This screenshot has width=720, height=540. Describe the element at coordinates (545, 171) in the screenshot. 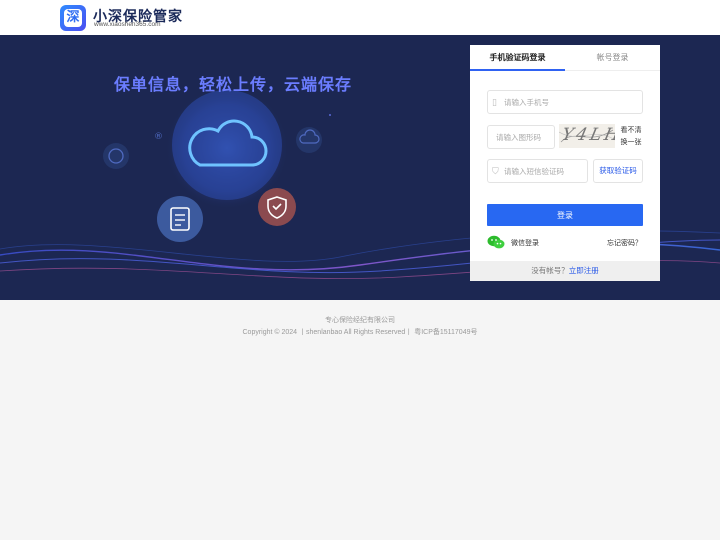

I see `sms-code-input` at that location.